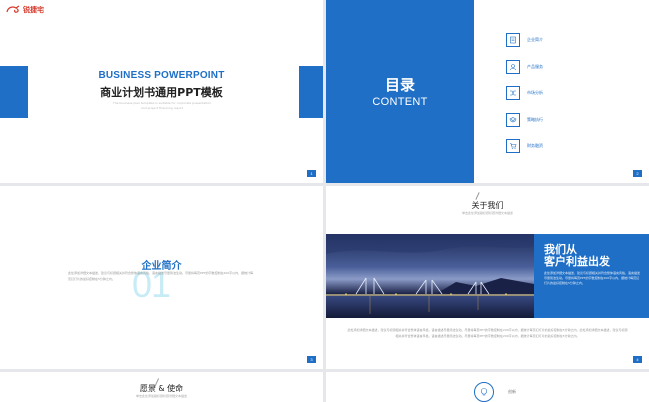  What do you see at coordinates (535, 66) in the screenshot?
I see `toc-item-label: 产品服务` at bounding box center [535, 66].